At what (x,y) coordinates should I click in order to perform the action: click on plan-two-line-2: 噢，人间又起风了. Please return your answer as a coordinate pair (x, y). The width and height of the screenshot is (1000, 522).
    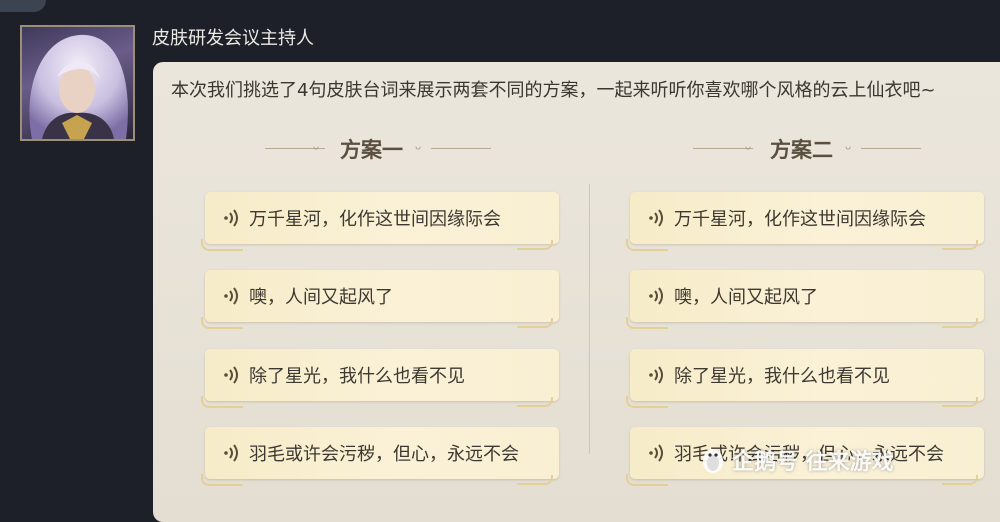
    Looking at the image, I should click on (805, 299).